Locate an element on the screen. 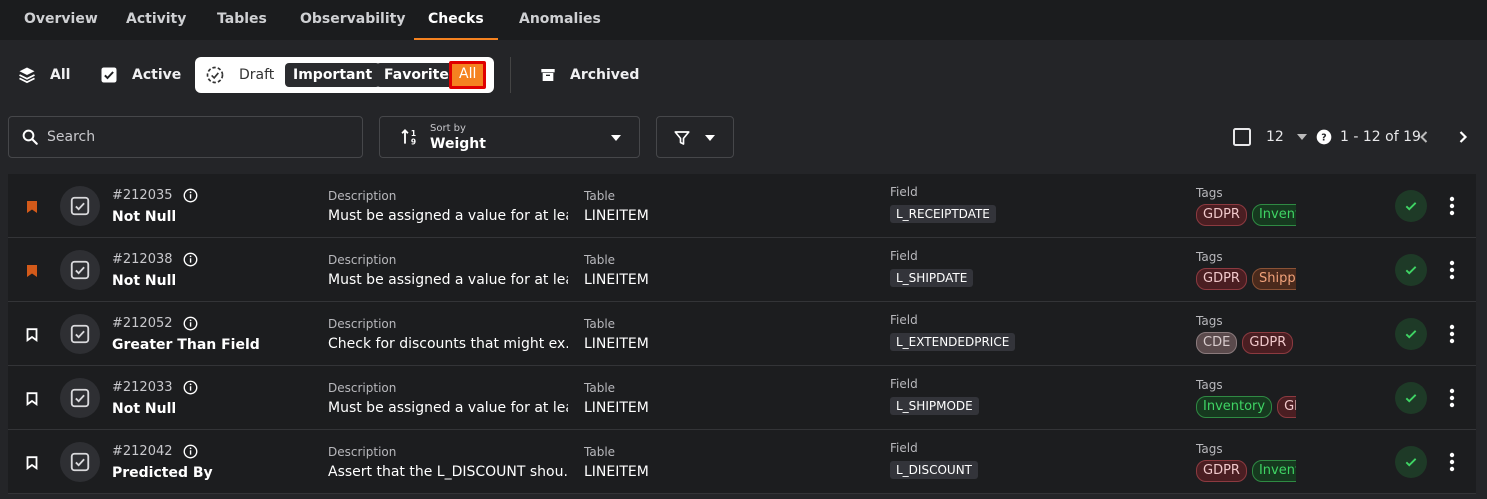  check-name: Predicted By is located at coordinates (162, 473).